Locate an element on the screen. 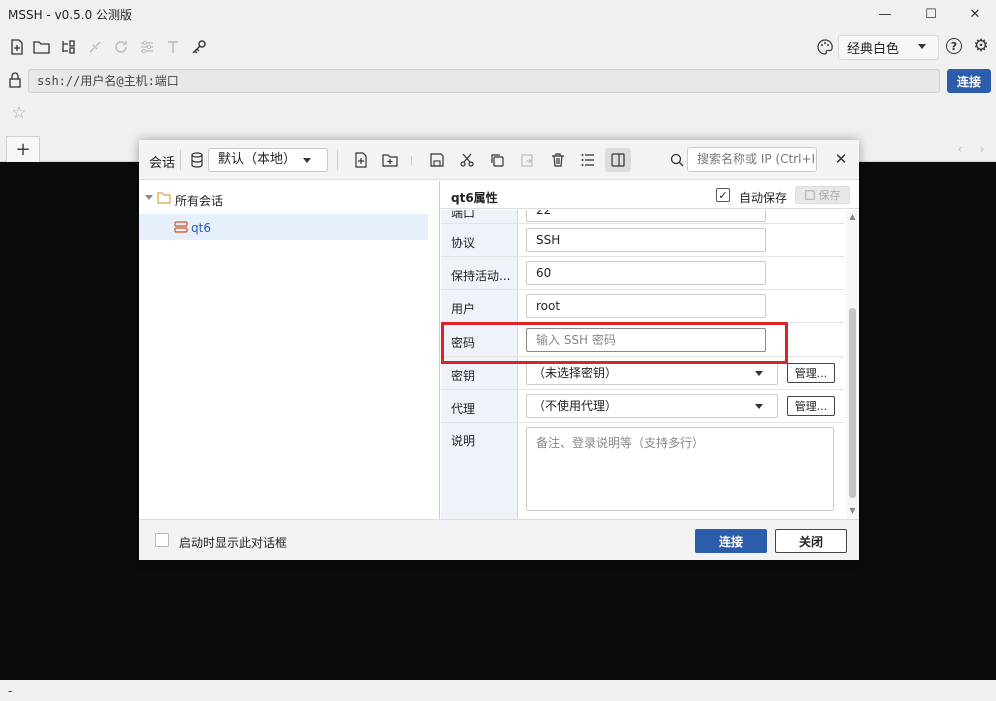 Image resolution: width=996 pixels, height=701 pixels. star-icon: ☆ is located at coordinates (19, 113).